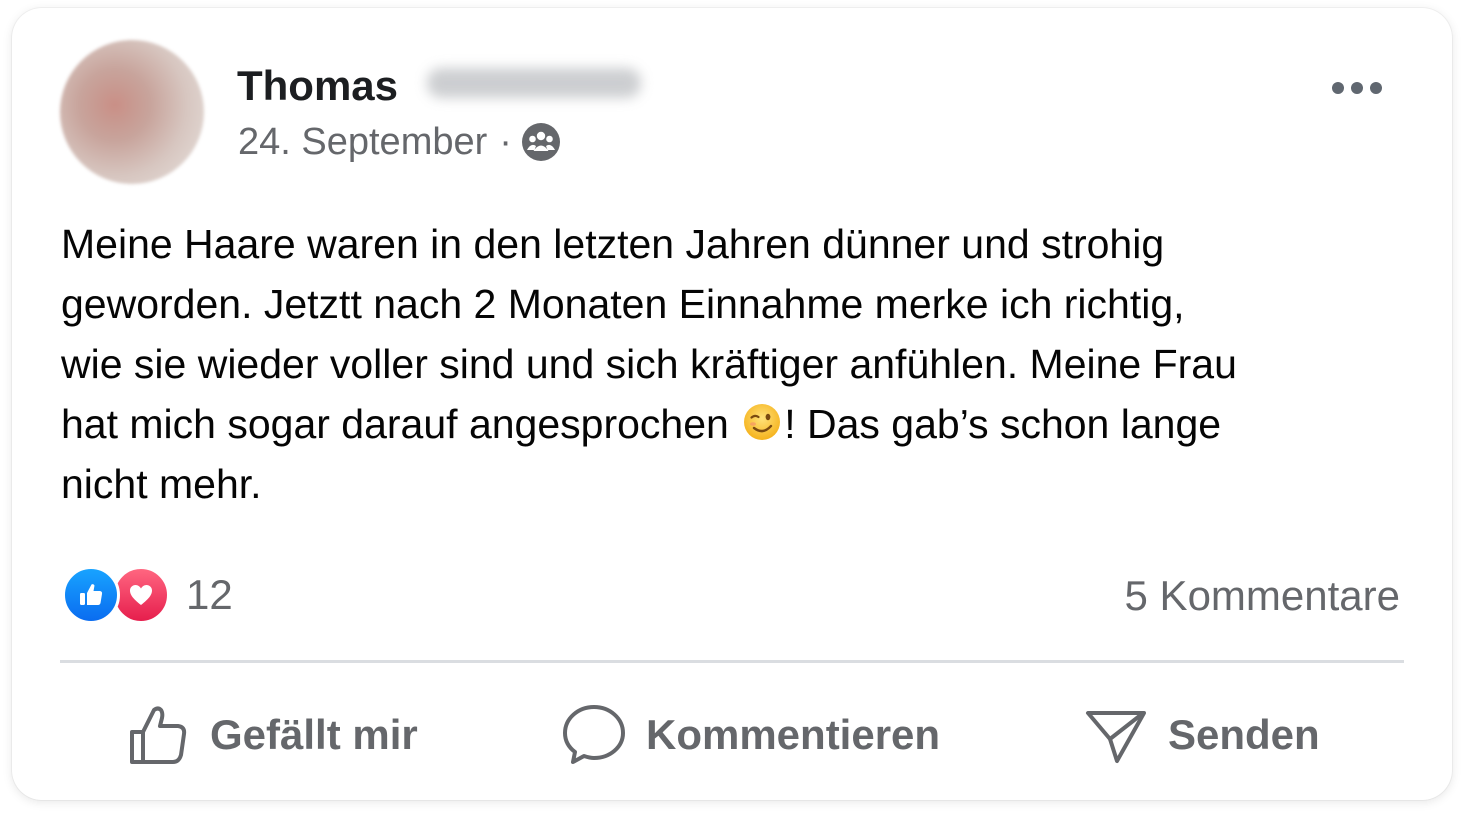  I want to click on like-button-label: Gefällt mir, so click(314, 734).